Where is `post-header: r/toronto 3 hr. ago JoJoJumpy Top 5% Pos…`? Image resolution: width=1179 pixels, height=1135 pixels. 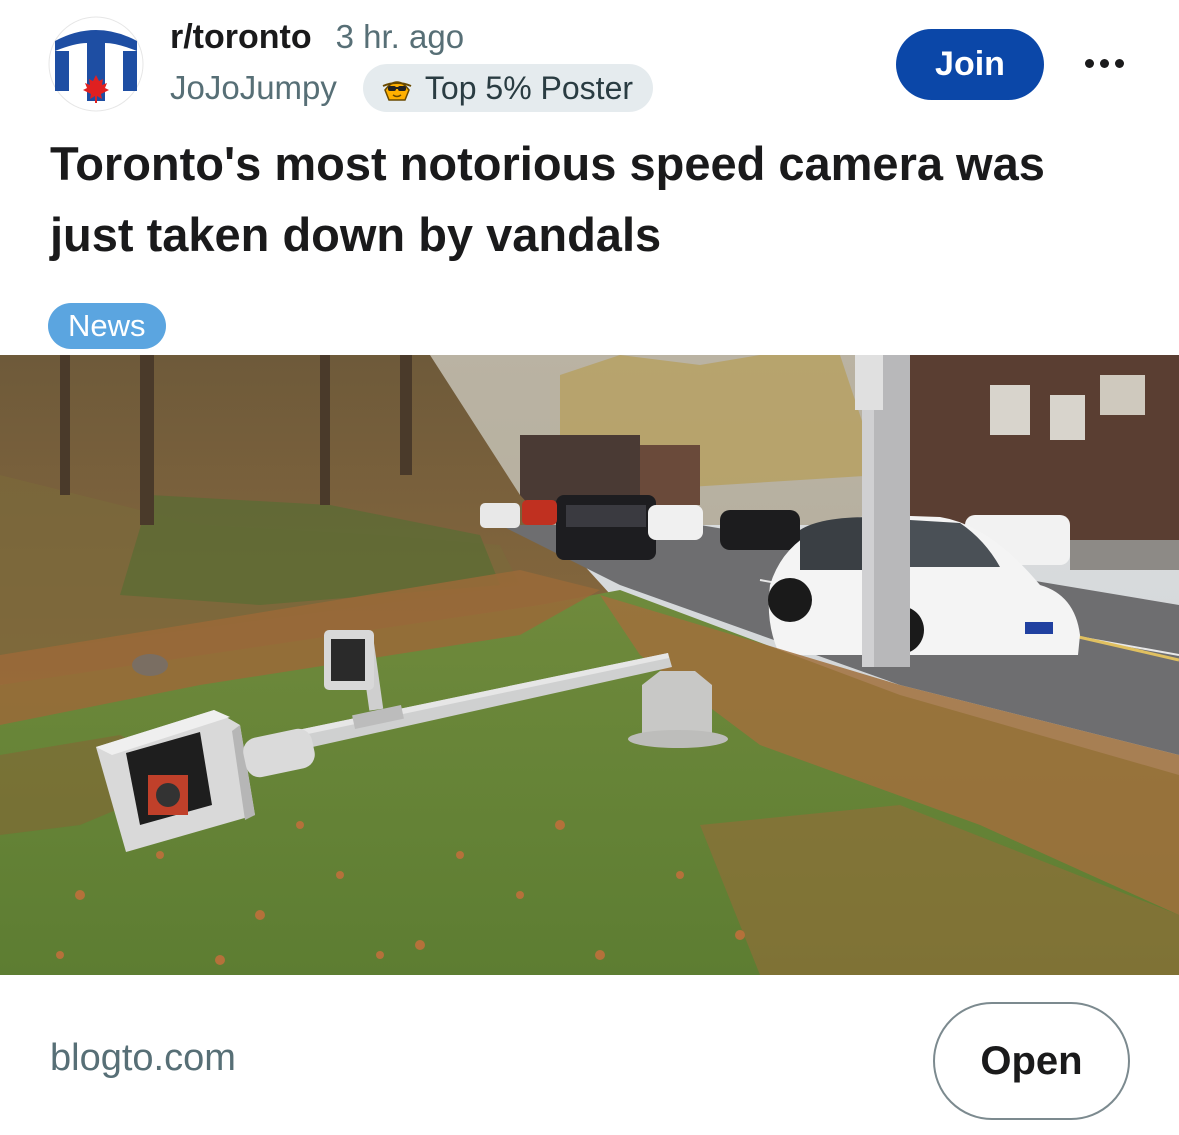 post-header: r/toronto 3 hr. ago JoJoJumpy Top 5% Pos… is located at coordinates (589, 65).